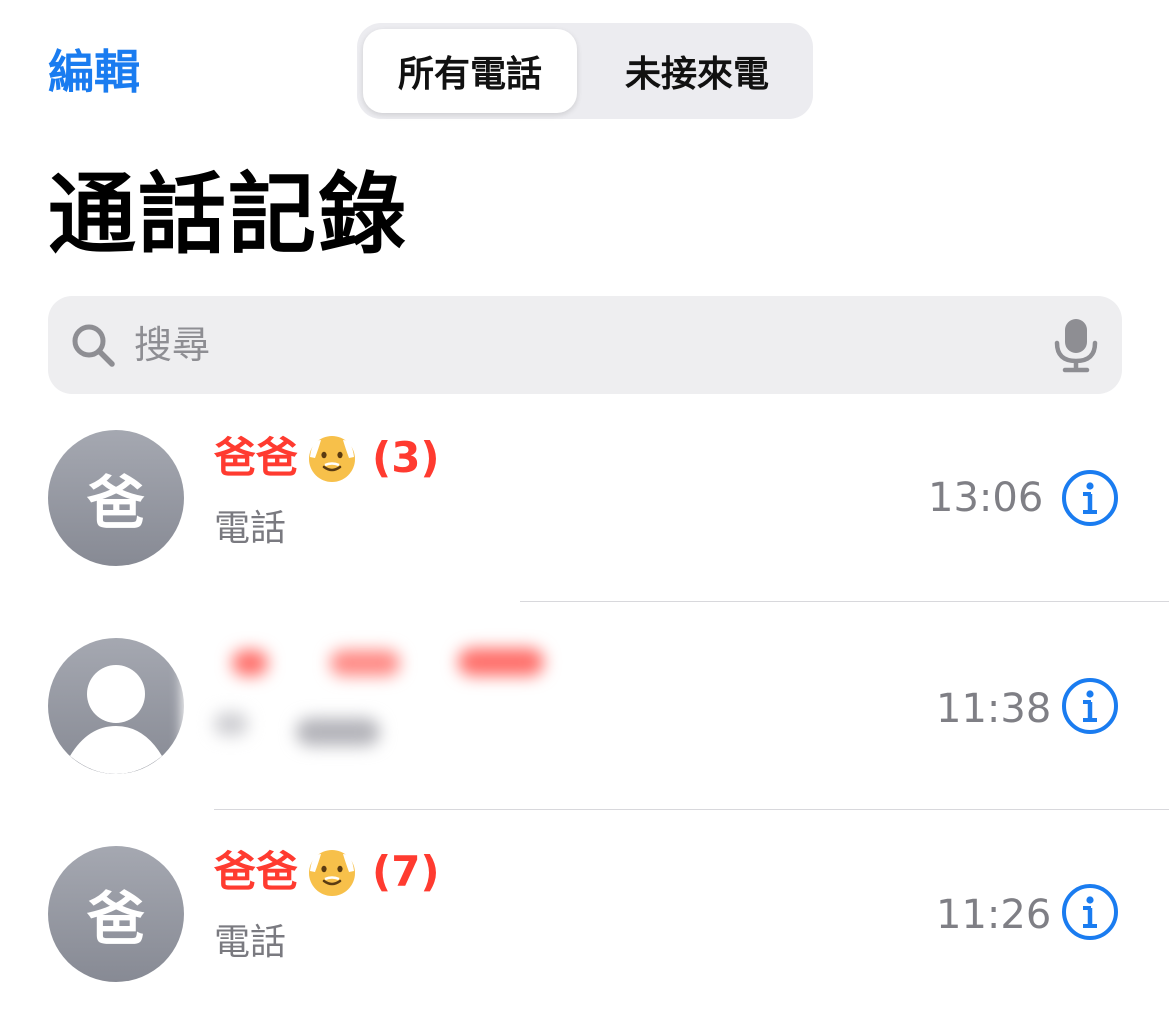  What do you see at coordinates (470, 71) in the screenshot?
I see `segment-all-calls: 所有電話` at bounding box center [470, 71].